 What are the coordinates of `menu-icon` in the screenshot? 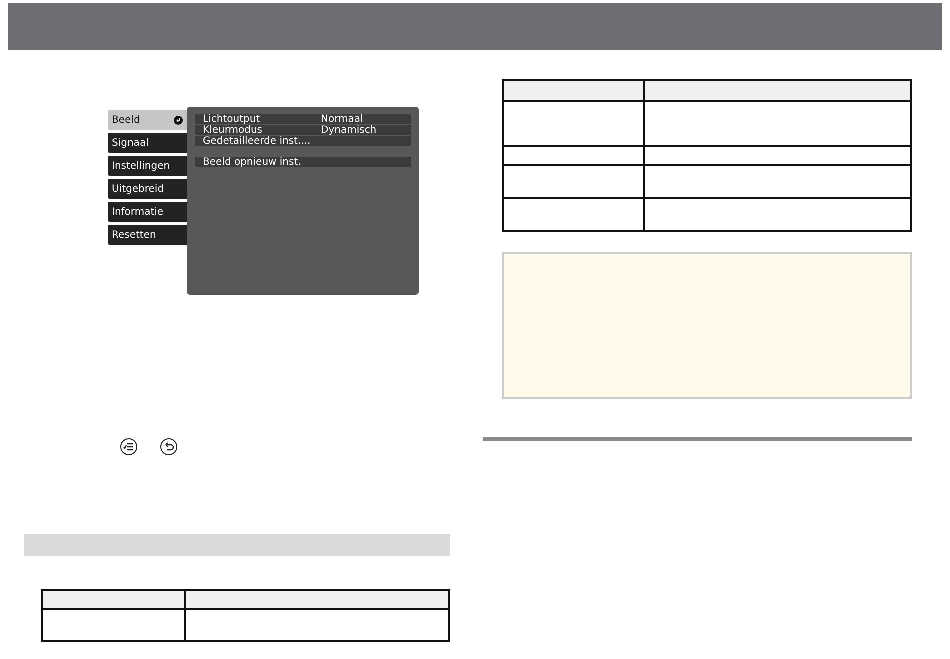 It's located at (129, 447).